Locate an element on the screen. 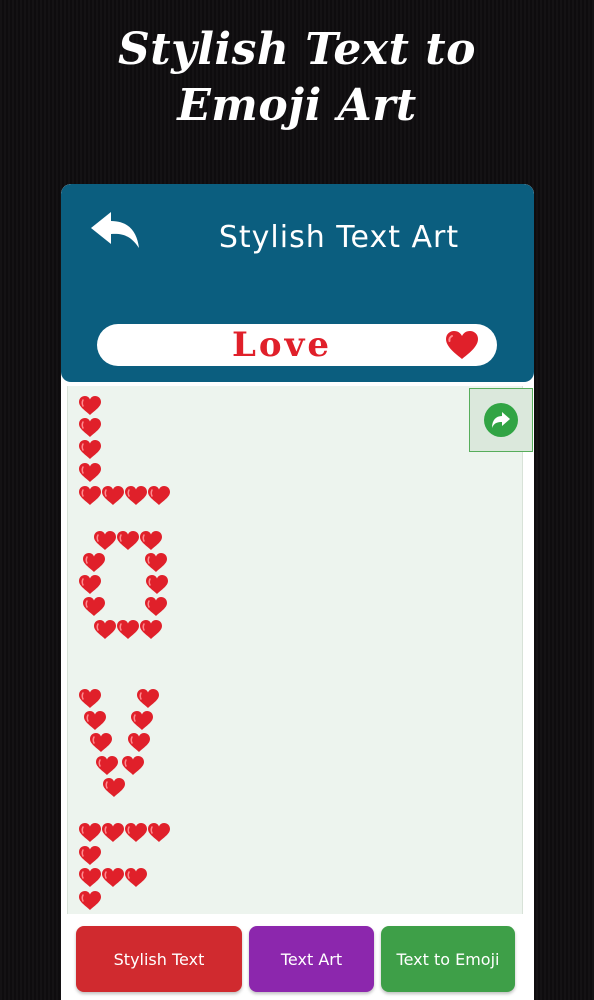 This screenshot has height=1000, width=594. promo-title: Stylish Text to Emoji Art is located at coordinates (297, 78).